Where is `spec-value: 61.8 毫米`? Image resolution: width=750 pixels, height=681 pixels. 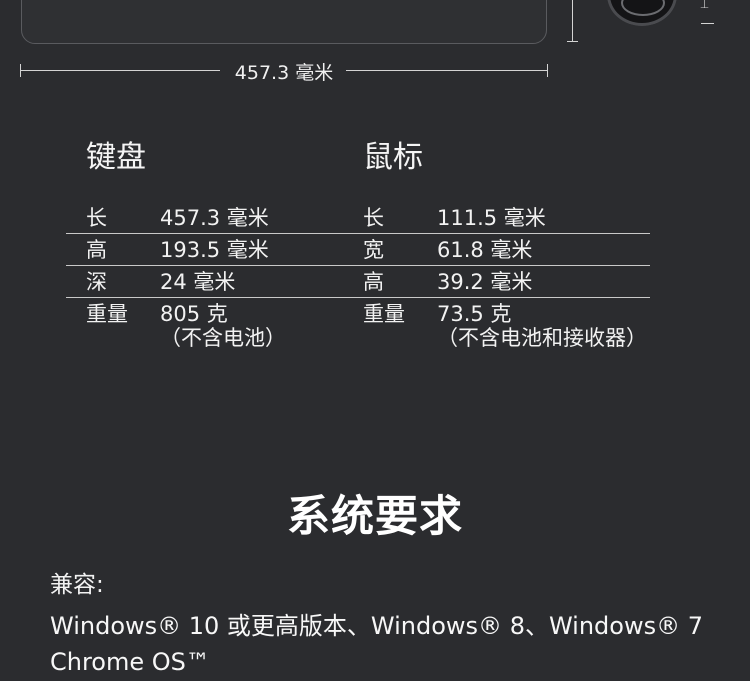 spec-value: 61.8 毫米 is located at coordinates (485, 250).